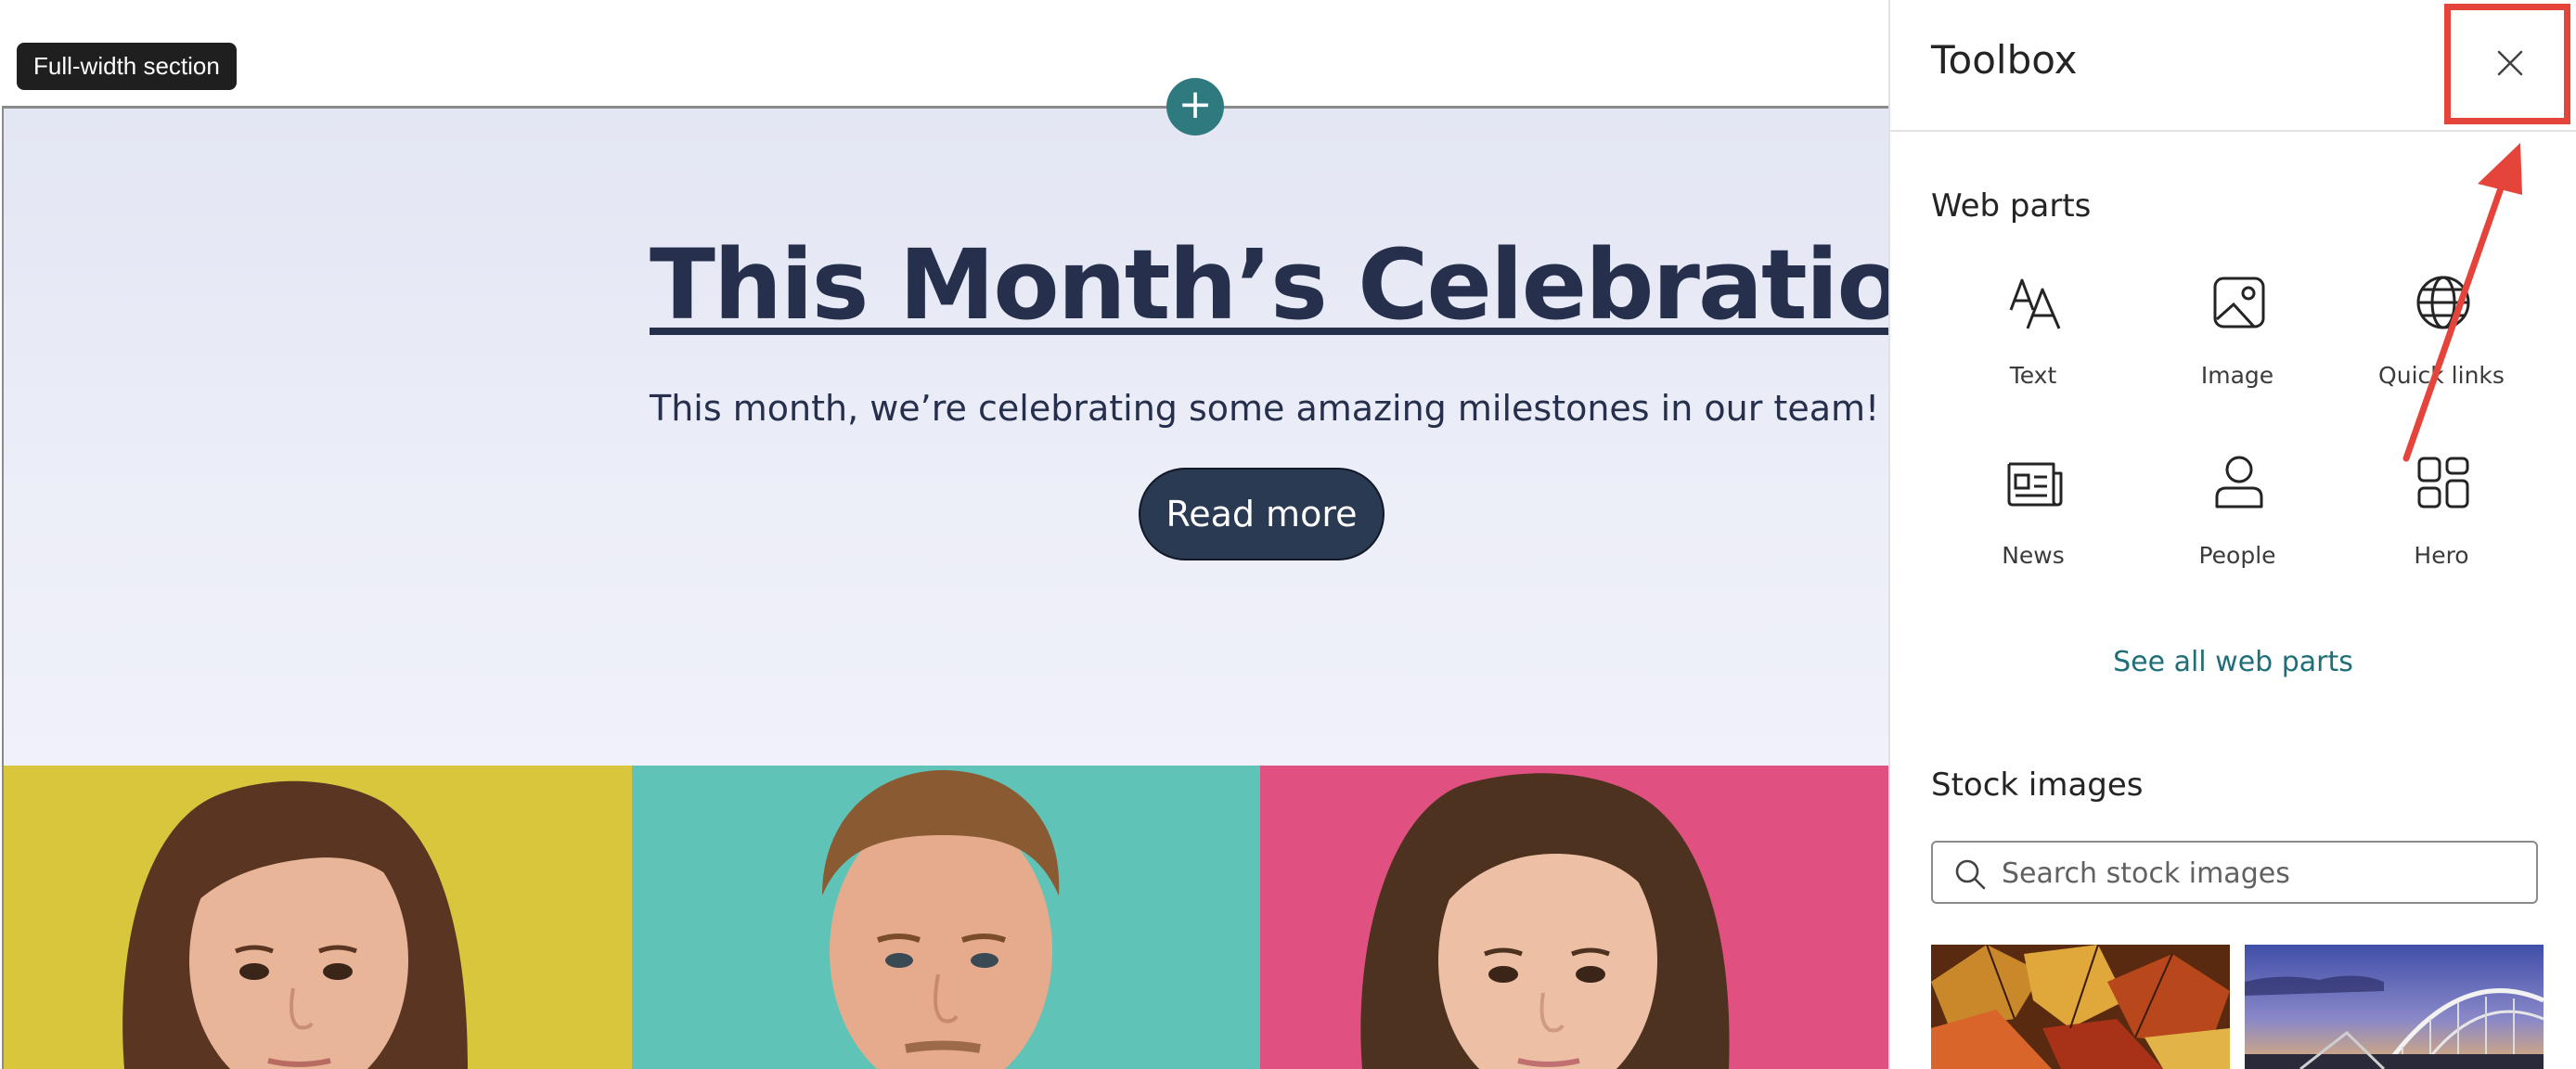 This screenshot has width=2576, height=1069. What do you see at coordinates (2441, 555) in the screenshot?
I see `web-part-label: Hero` at bounding box center [2441, 555].